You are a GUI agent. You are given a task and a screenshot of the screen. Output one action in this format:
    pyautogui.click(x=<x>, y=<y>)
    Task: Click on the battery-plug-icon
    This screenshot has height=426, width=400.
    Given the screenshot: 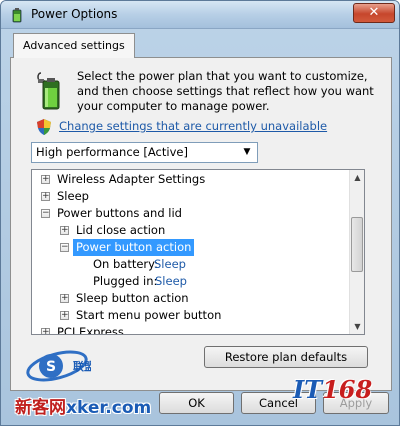 What is the action you would take?
    pyautogui.click(x=48, y=91)
    